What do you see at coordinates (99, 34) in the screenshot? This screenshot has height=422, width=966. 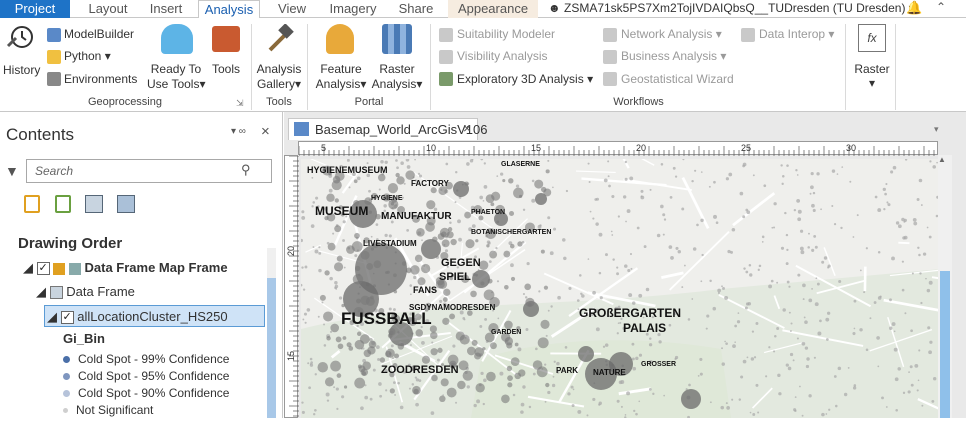 I see `modelbuilder-button: ModelBuilder` at bounding box center [99, 34].